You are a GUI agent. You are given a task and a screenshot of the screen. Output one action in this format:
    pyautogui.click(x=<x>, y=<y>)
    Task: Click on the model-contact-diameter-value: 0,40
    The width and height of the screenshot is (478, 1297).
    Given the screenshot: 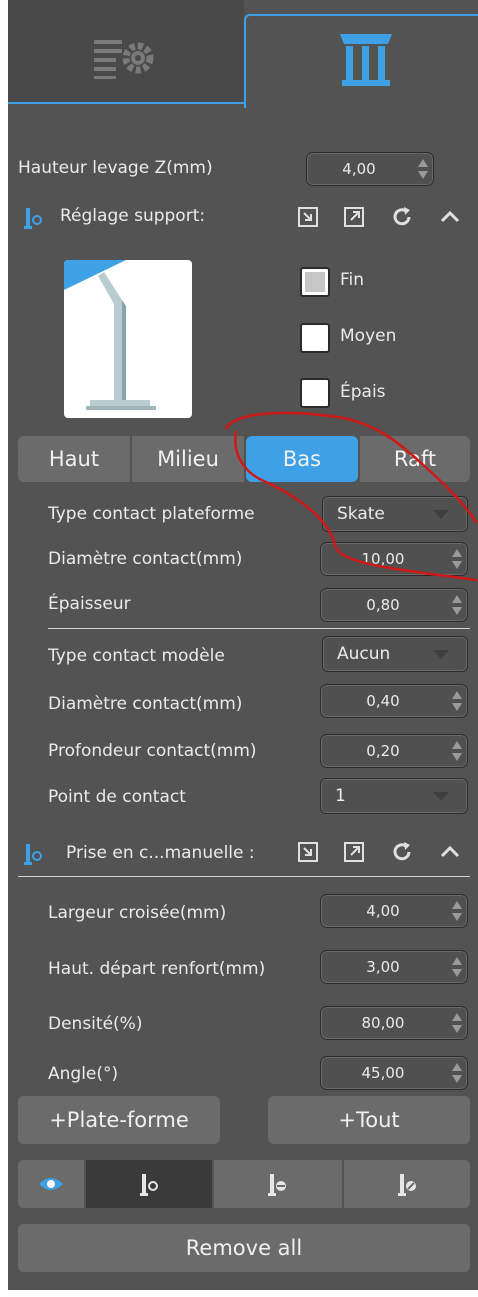 What is the action you would take?
    pyautogui.click(x=383, y=701)
    